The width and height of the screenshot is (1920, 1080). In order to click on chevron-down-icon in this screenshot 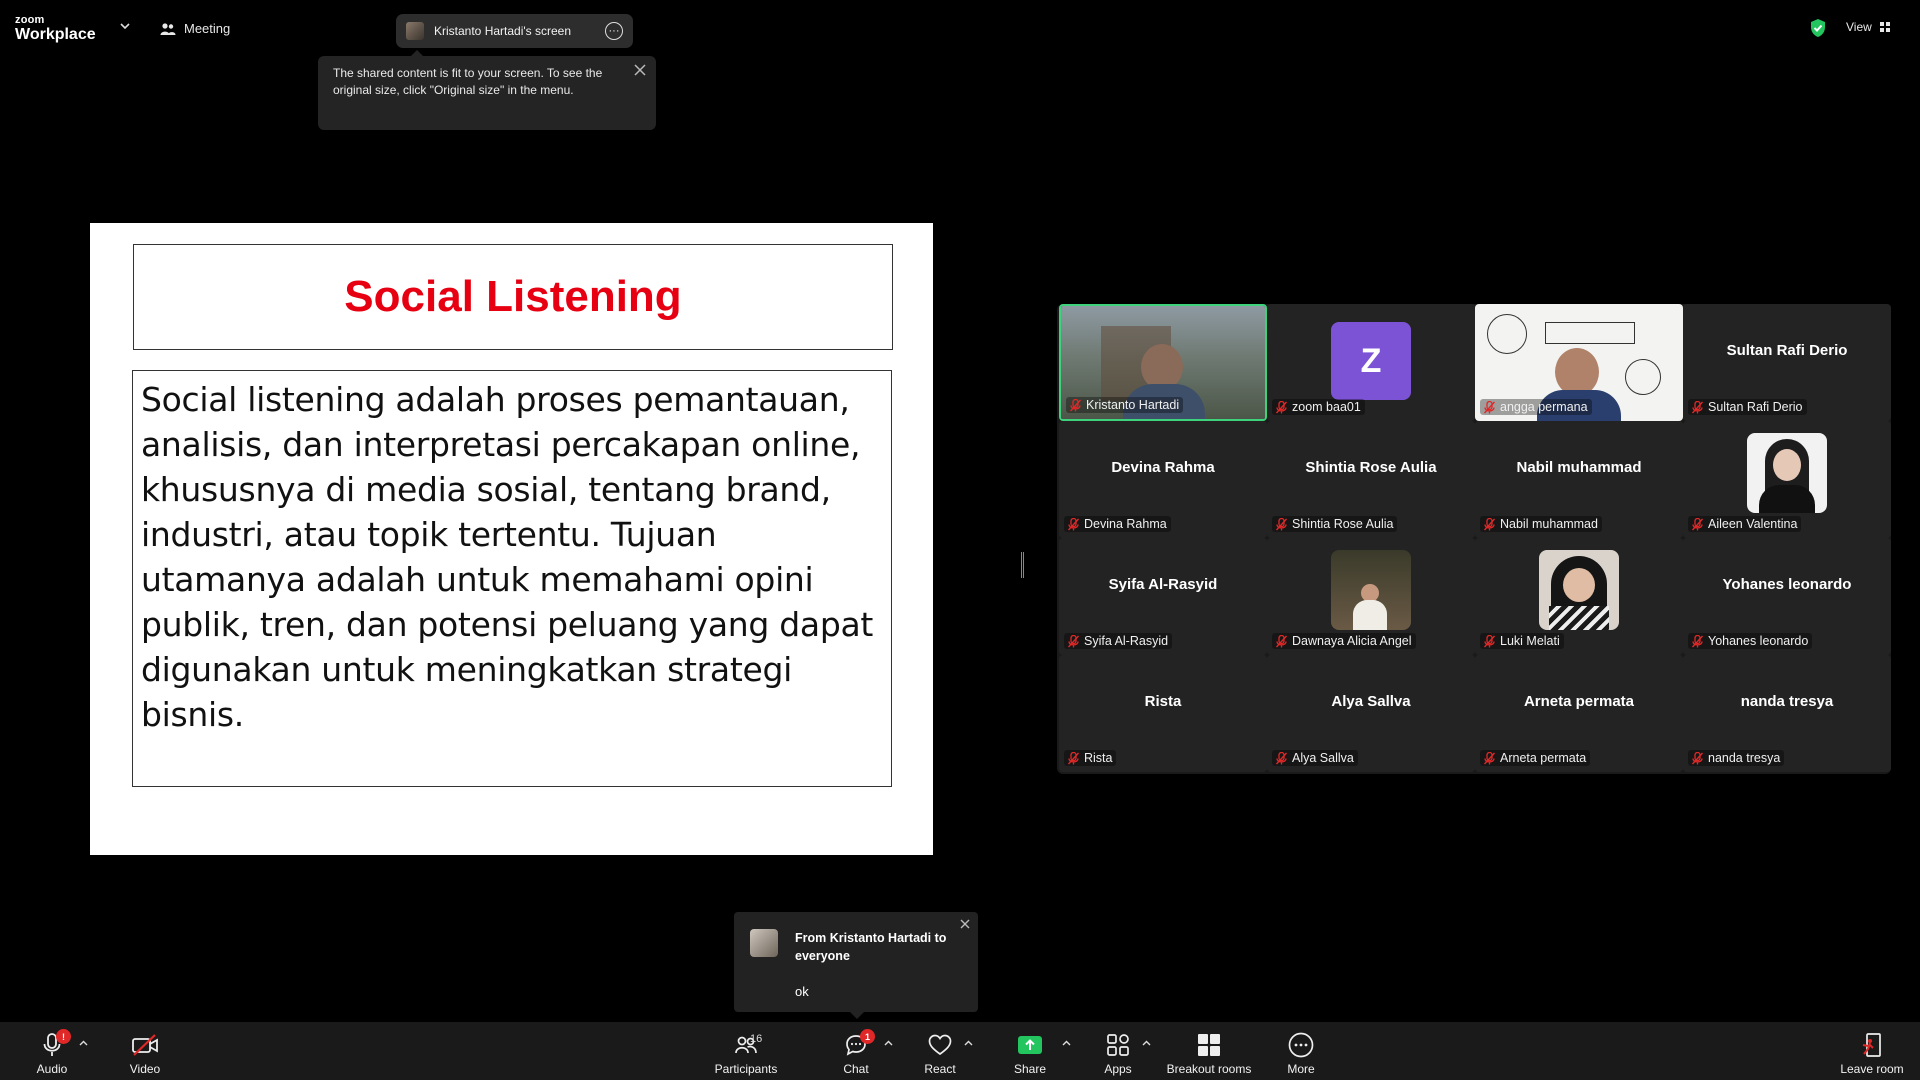, I will do `click(125, 26)`.